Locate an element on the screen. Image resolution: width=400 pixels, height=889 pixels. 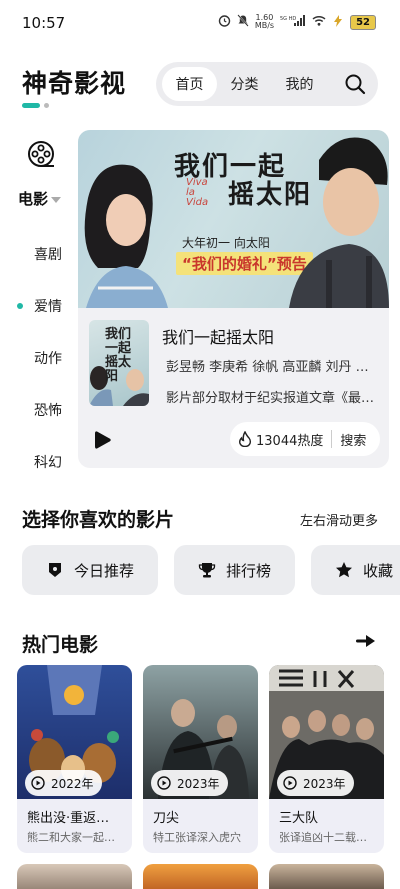
category-item-comedy: 喜剧 is located at coordinates (39, 254).